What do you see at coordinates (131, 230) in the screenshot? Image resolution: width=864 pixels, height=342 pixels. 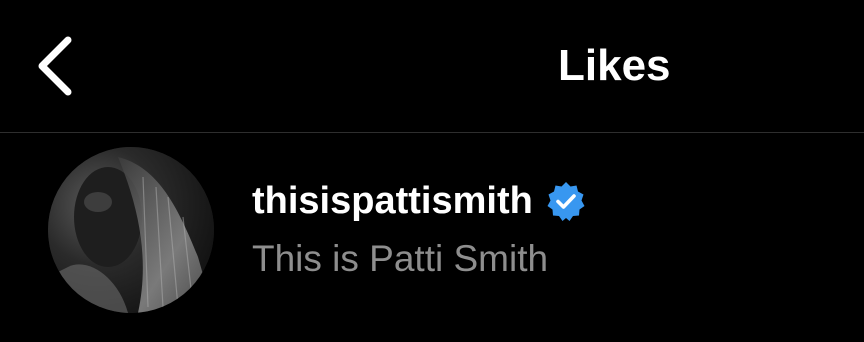 I see `avatar` at bounding box center [131, 230].